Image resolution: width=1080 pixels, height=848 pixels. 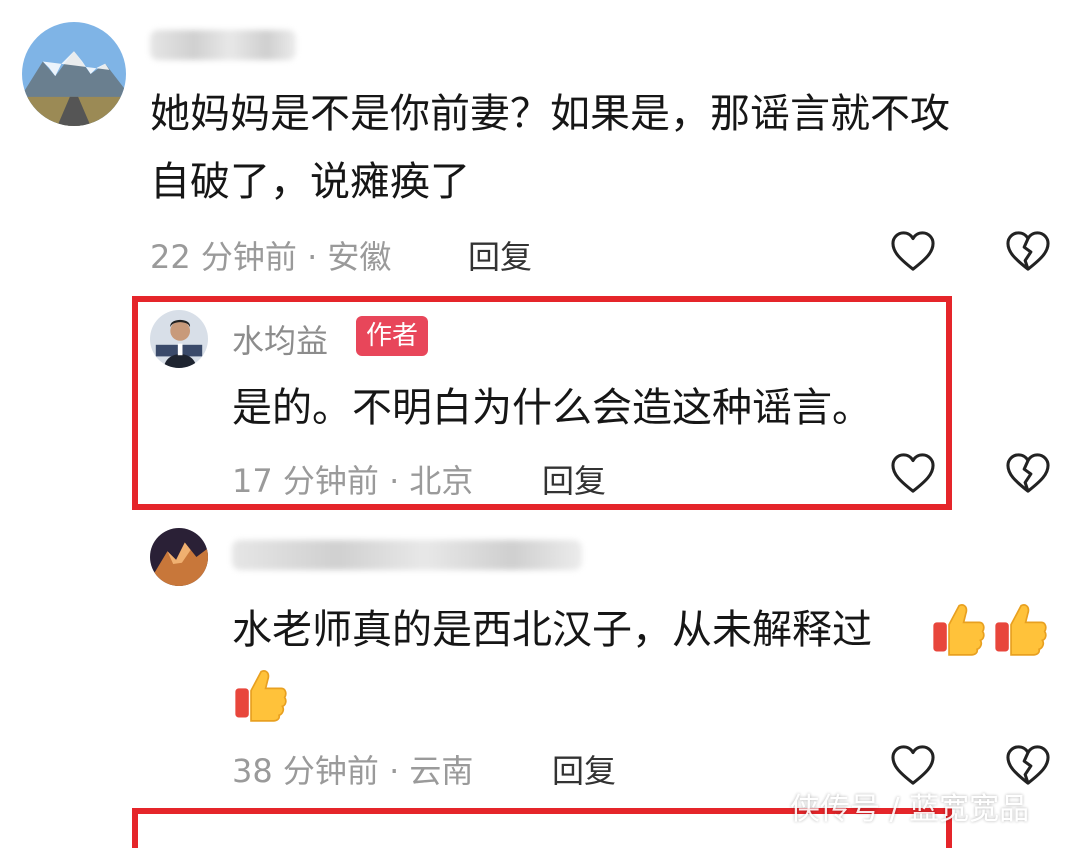 I want to click on comment-text: 她妈妈是不是你前妻？如果是，那谣言就不攻, so click(x=550, y=114).